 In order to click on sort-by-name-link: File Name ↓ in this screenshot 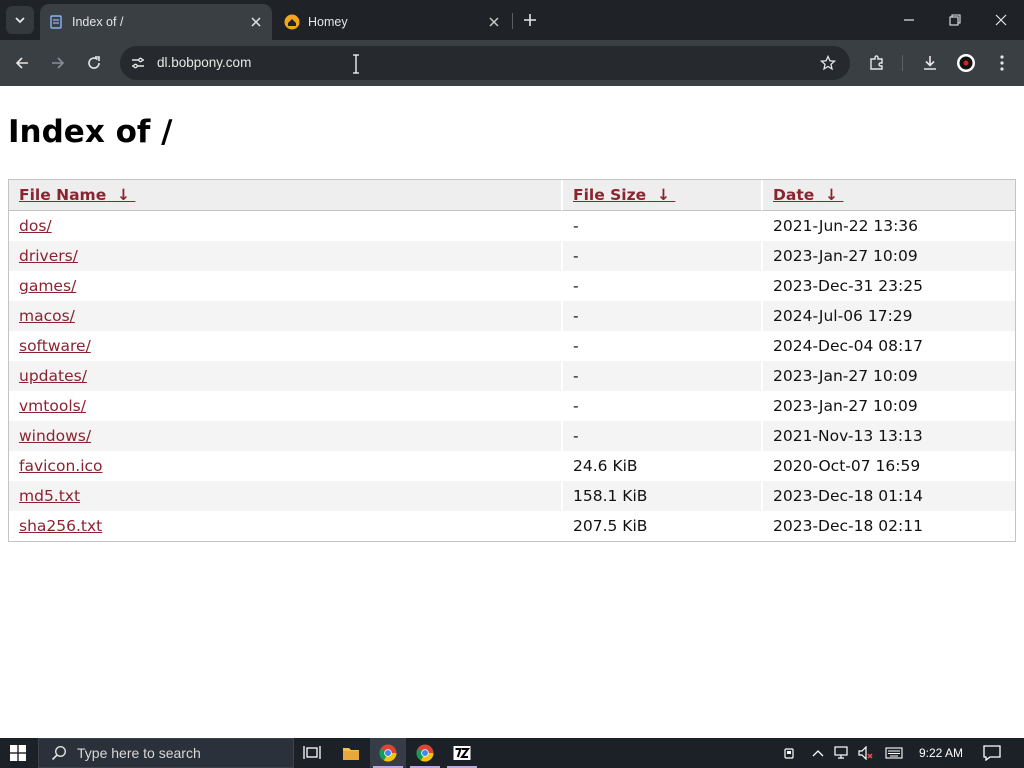, I will do `click(77, 195)`.